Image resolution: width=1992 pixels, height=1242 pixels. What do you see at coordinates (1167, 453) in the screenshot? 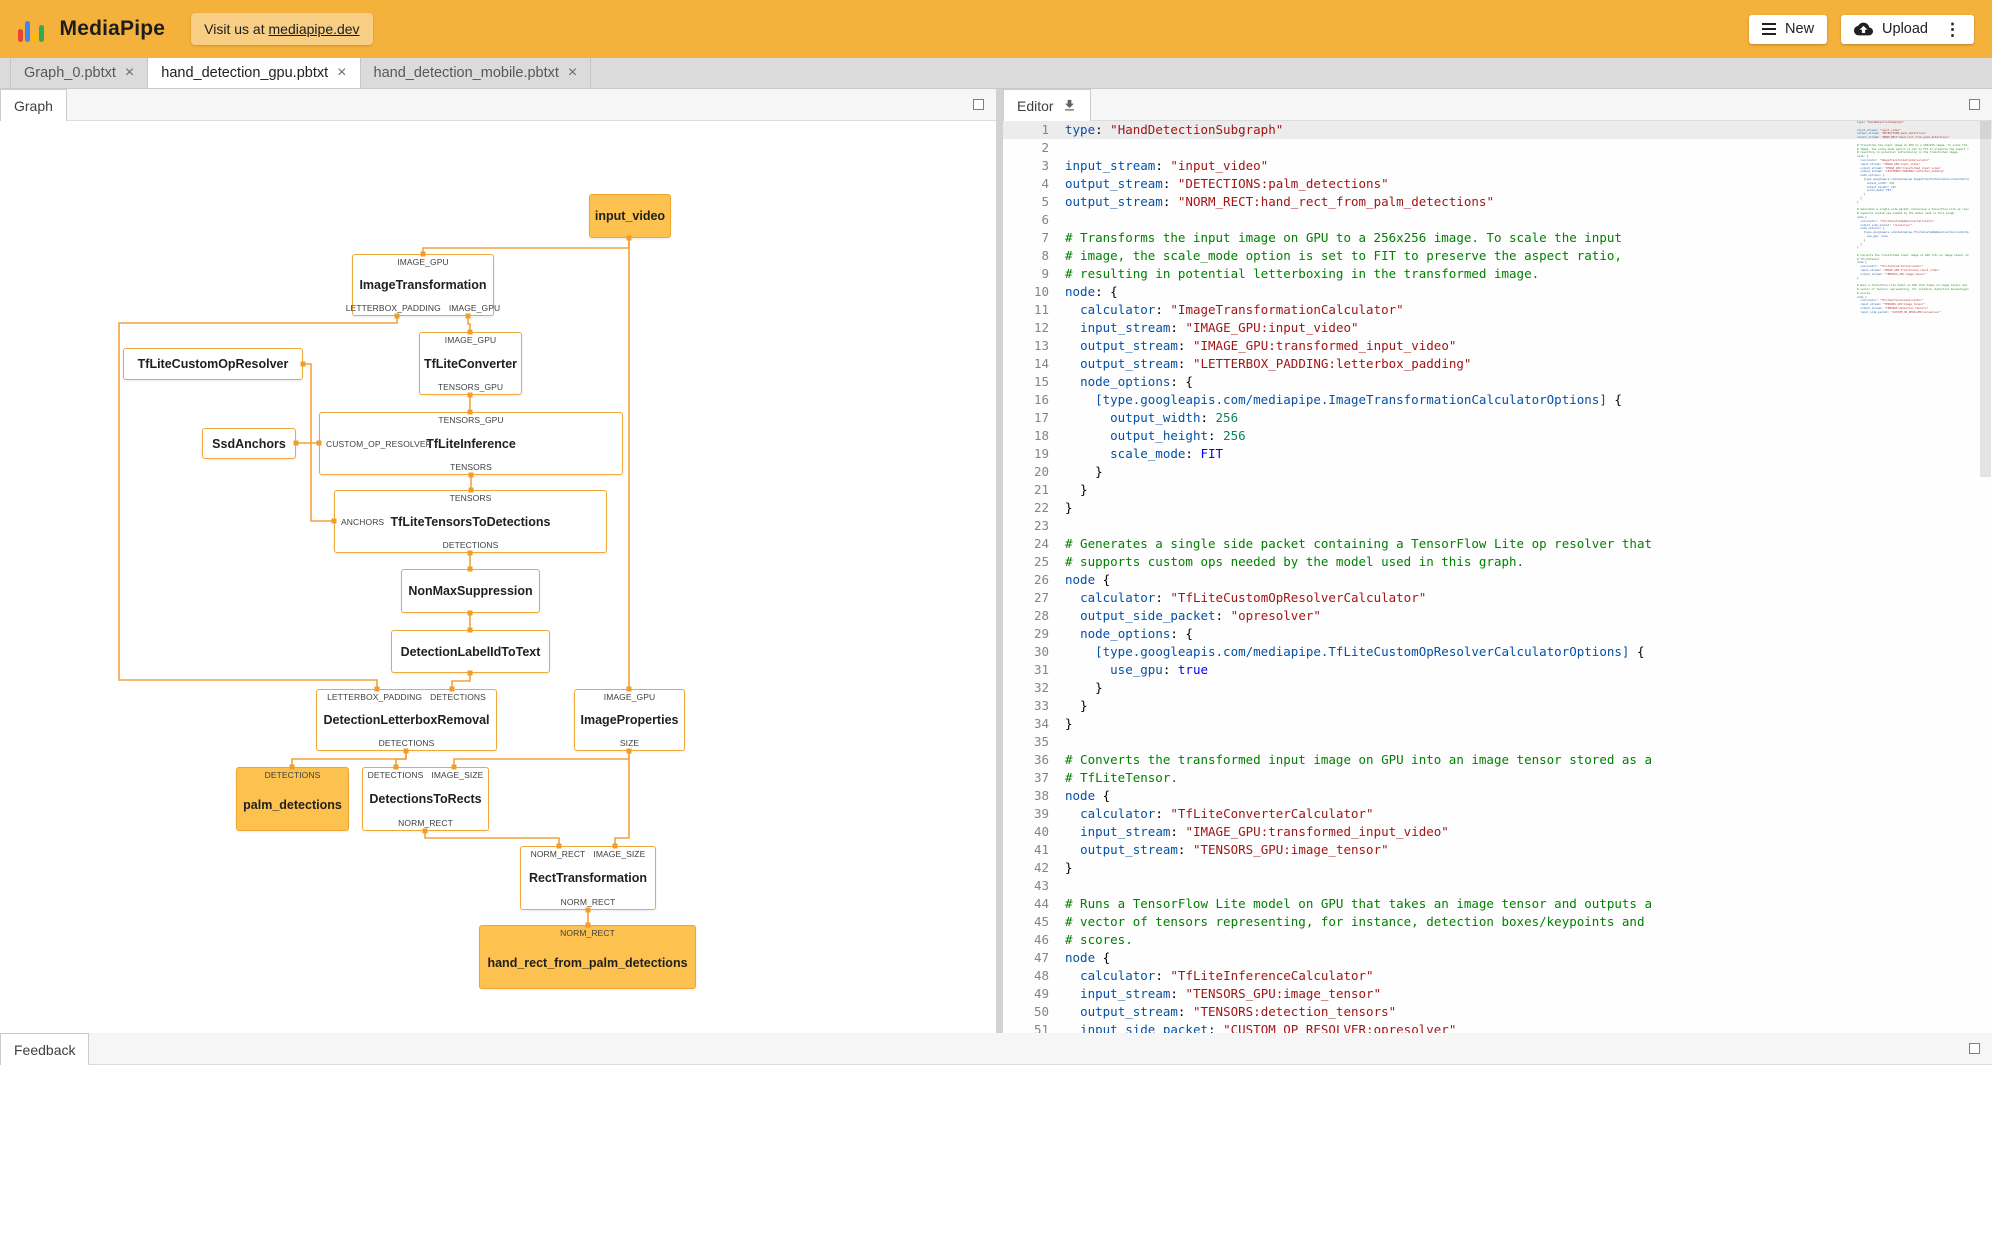
I see `code-text: scale_mode: FIT` at bounding box center [1167, 453].